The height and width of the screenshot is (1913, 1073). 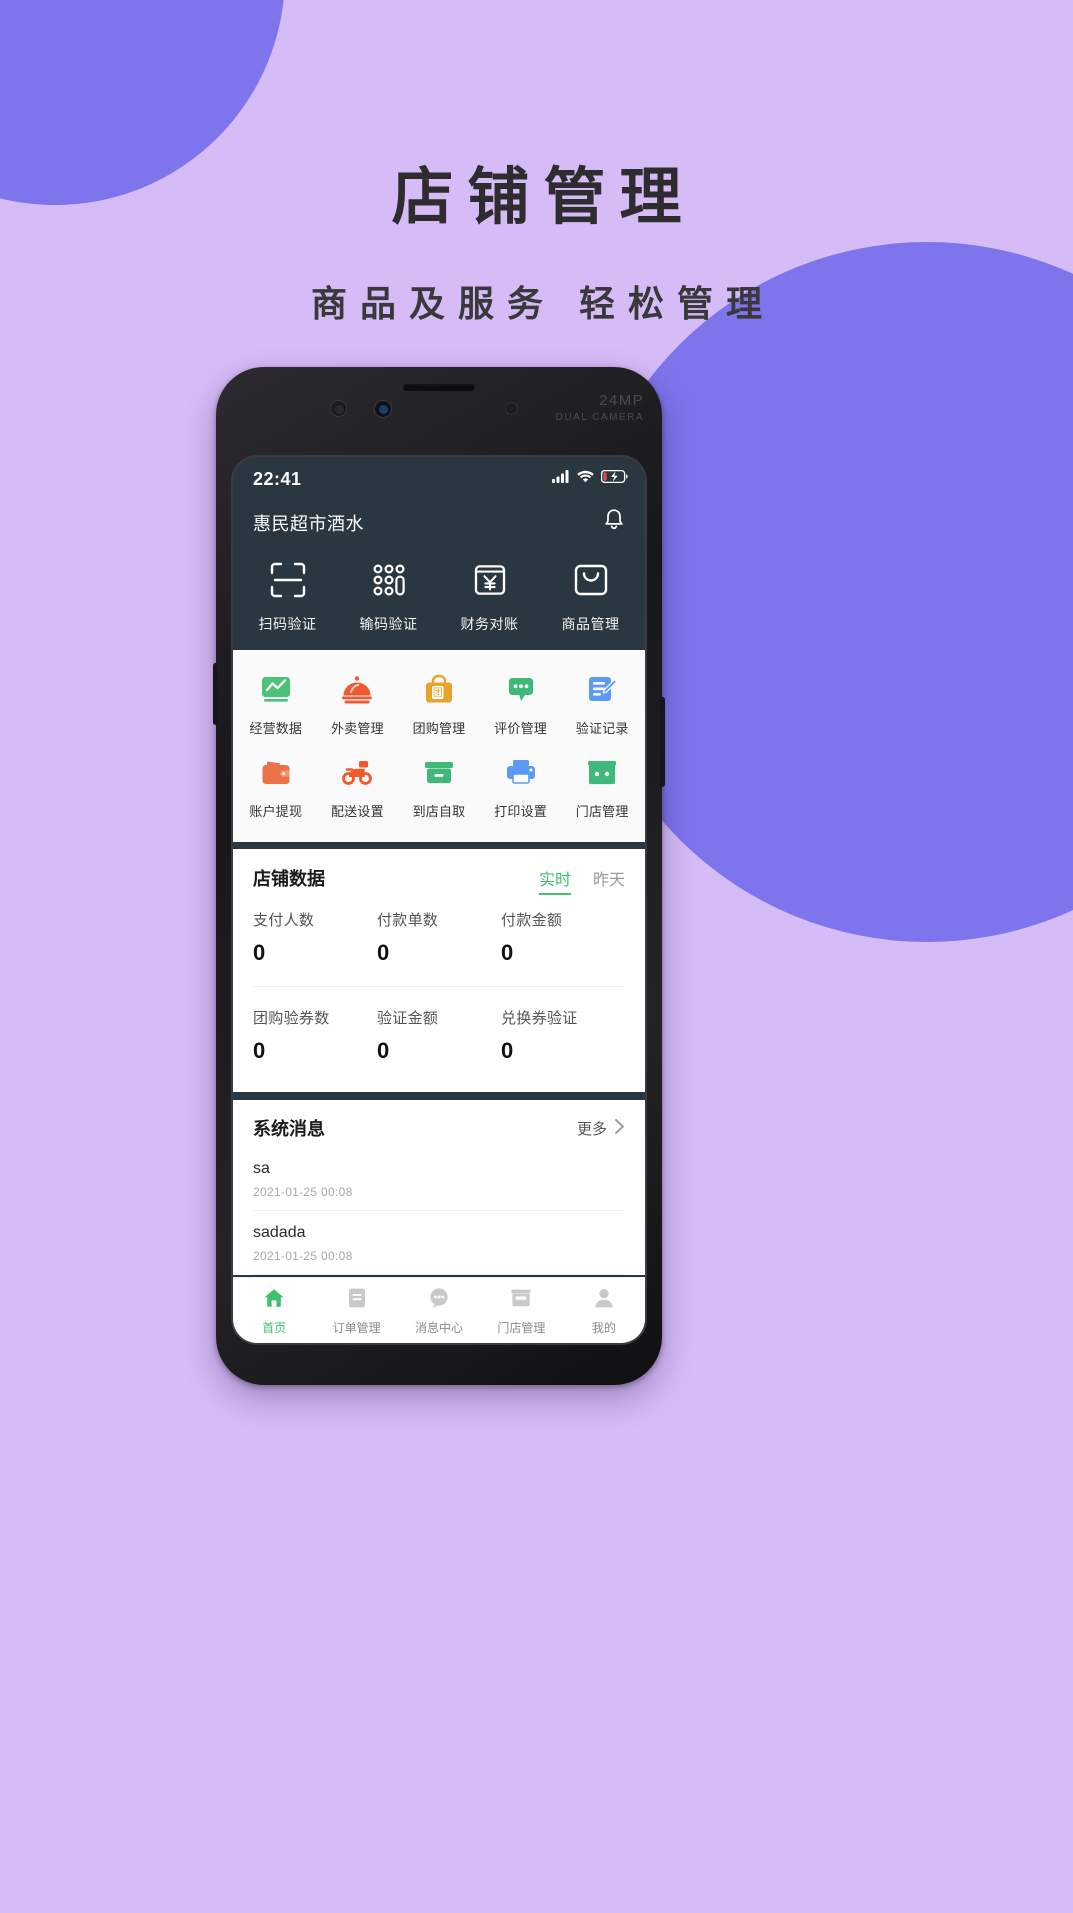 What do you see at coordinates (539, 1018) in the screenshot?
I see `stat-label: 兑换券验证` at bounding box center [539, 1018].